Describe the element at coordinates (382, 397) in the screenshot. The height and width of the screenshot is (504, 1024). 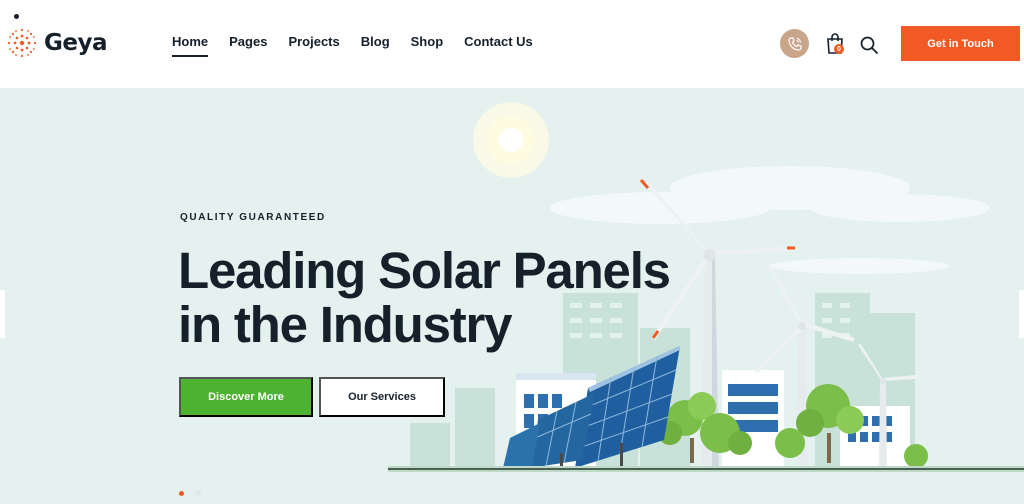
I see `our-services-button: Our Services` at that location.